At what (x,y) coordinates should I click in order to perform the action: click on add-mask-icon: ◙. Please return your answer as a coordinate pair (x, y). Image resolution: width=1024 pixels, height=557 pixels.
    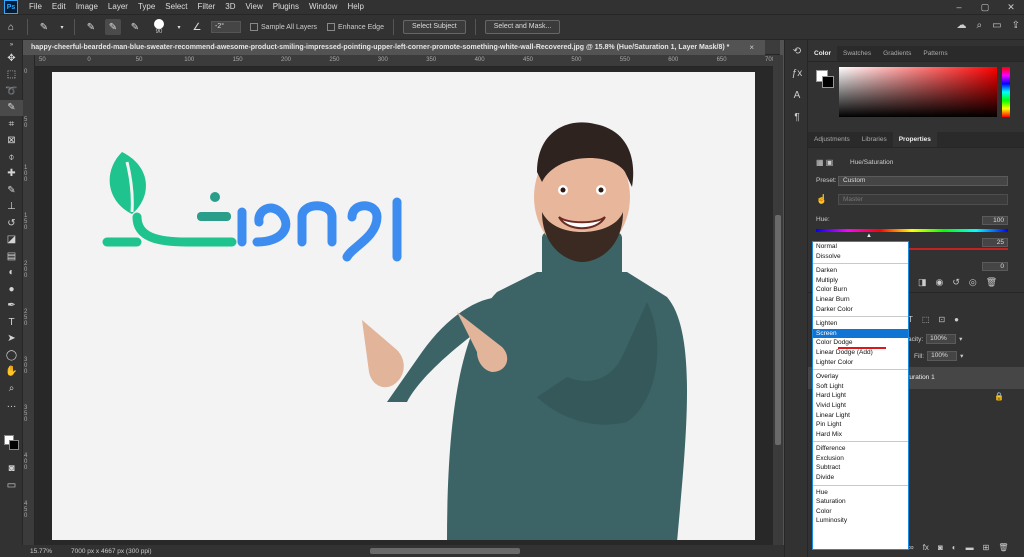
    Looking at the image, I should click on (940, 547).